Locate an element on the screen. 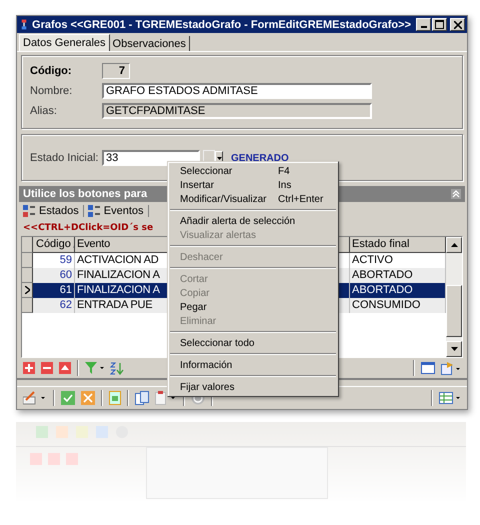 Image resolution: width=480 pixels, height=525 pixels. window-icon is located at coordinates (428, 368).